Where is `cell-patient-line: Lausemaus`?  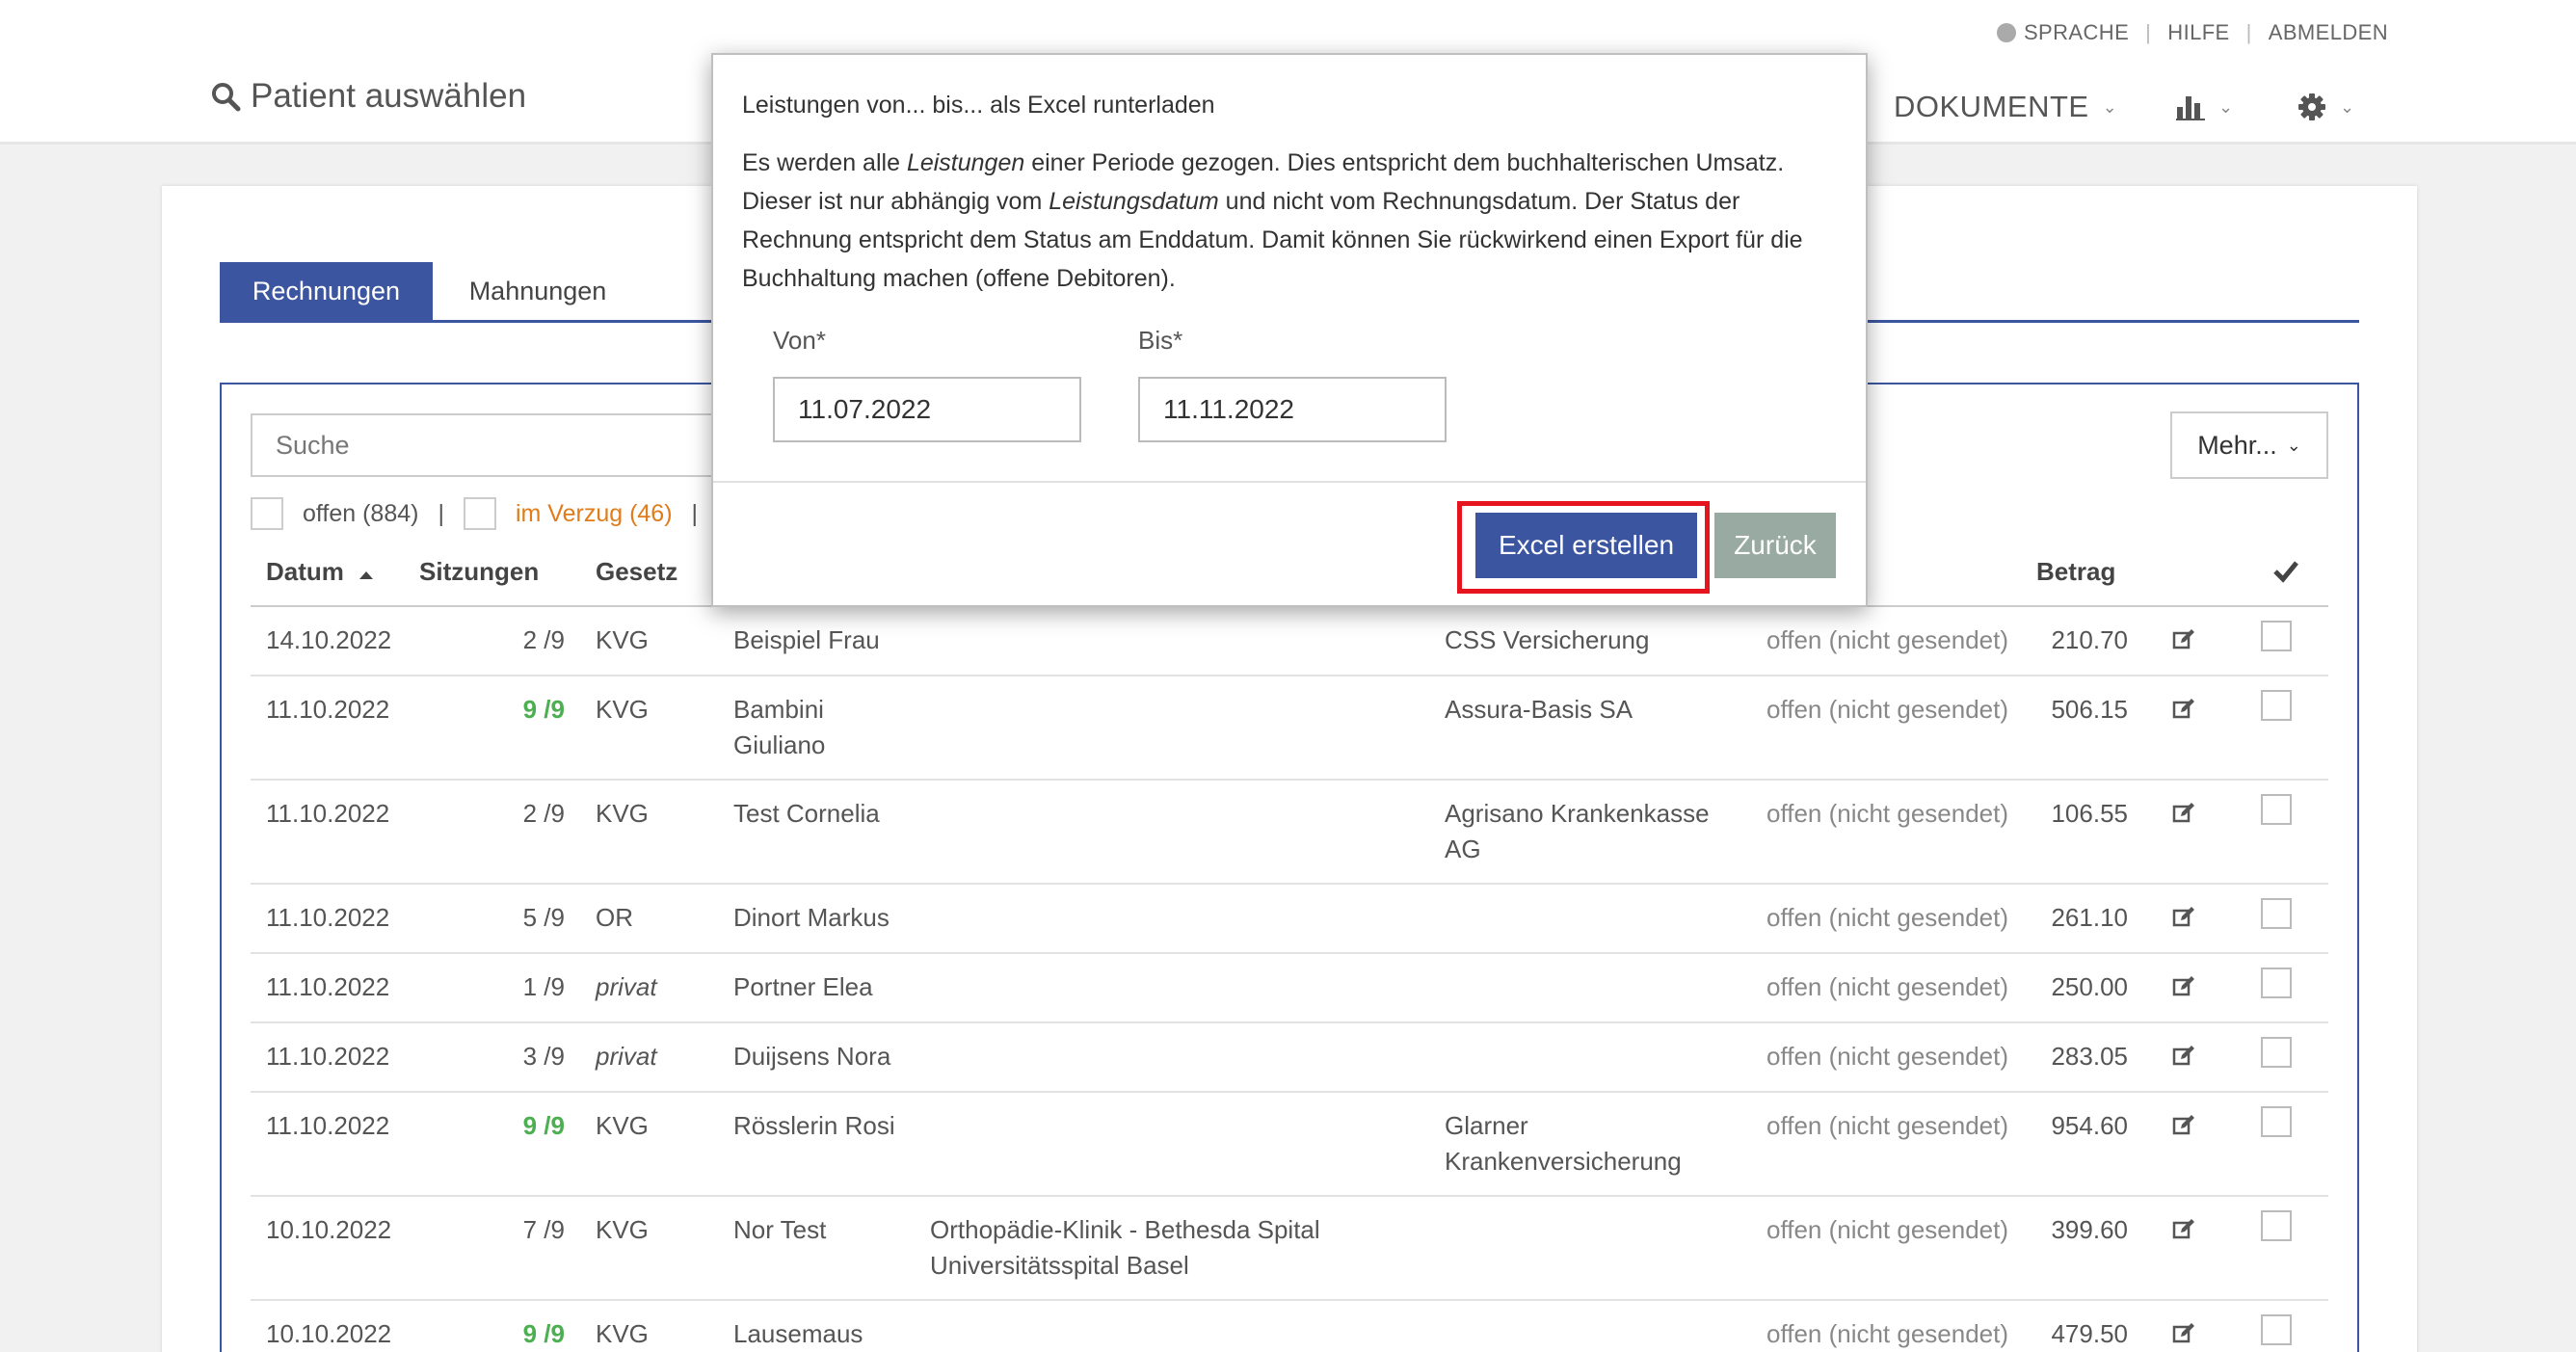 cell-patient-line: Lausemaus is located at coordinates (798, 1333).